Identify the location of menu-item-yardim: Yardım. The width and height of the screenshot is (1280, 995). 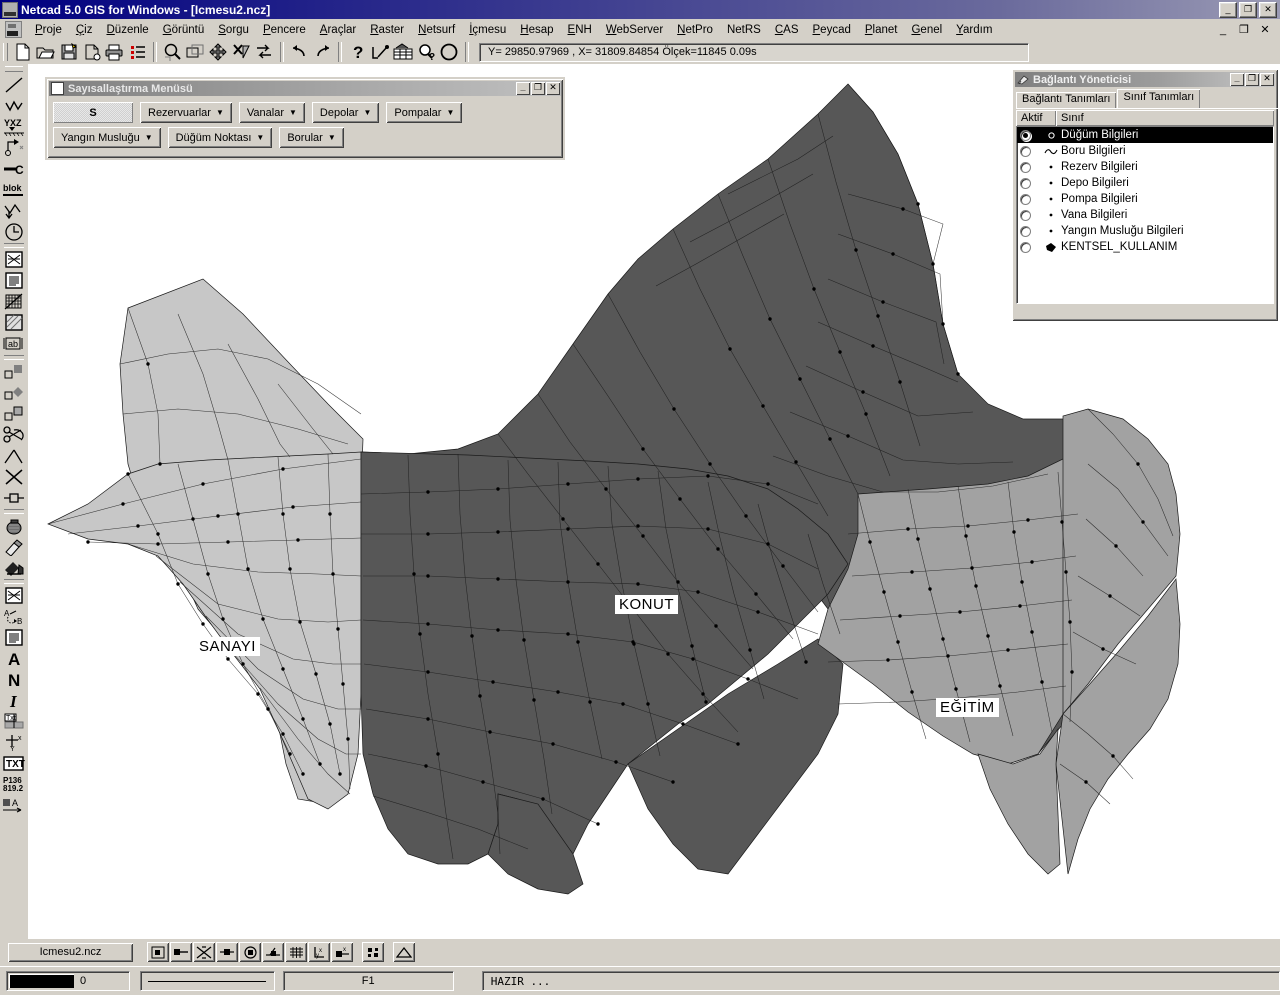
(974, 30).